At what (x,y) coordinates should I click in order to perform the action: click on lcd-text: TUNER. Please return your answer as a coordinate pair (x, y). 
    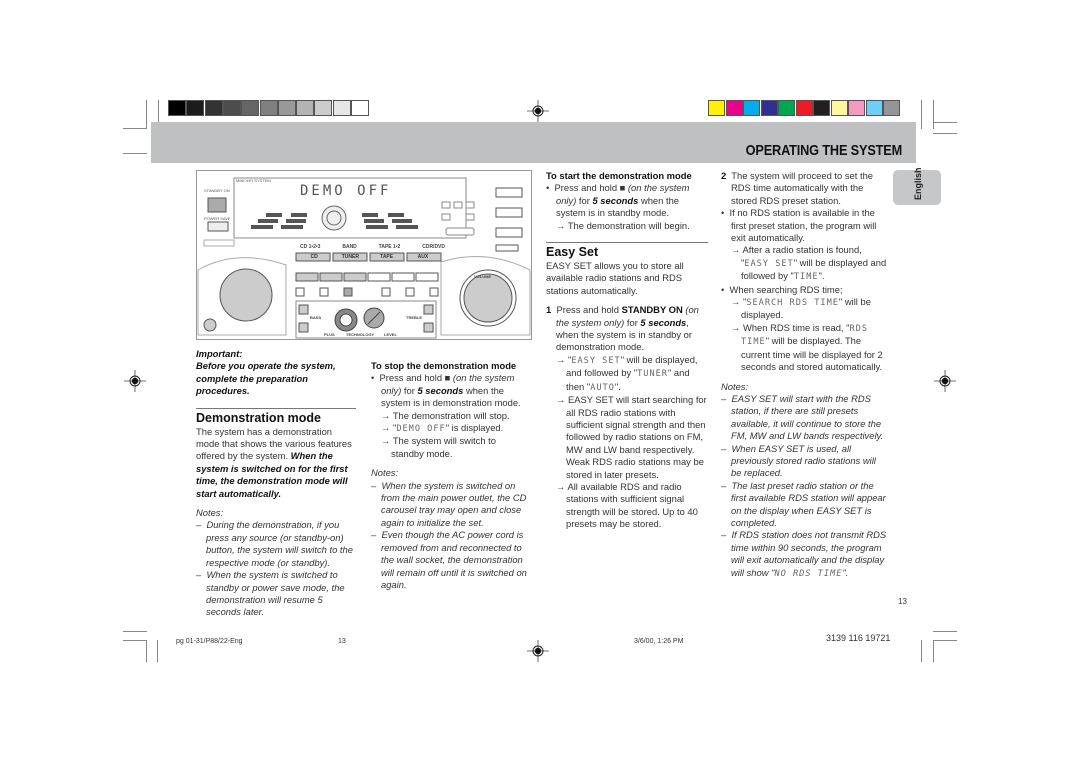
    Looking at the image, I should click on (652, 374).